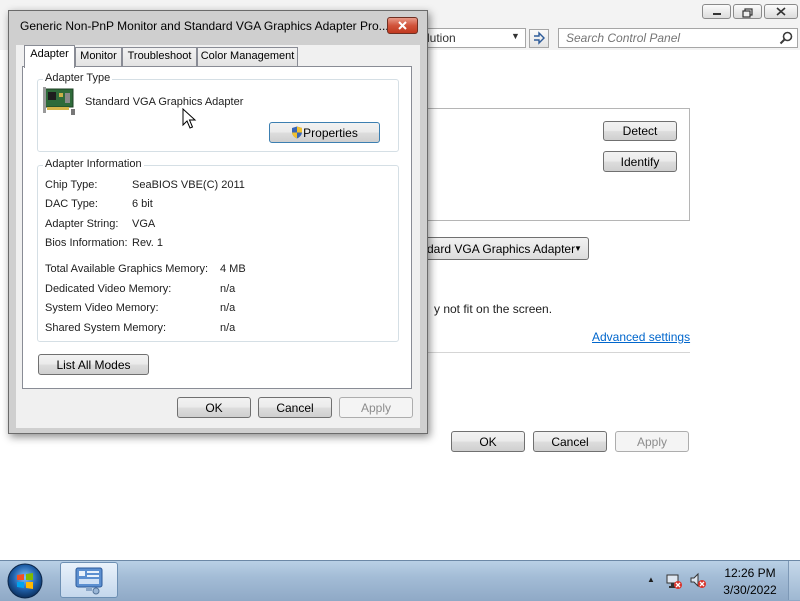  I want to click on tab-adapter: Adapter, so click(49, 56).